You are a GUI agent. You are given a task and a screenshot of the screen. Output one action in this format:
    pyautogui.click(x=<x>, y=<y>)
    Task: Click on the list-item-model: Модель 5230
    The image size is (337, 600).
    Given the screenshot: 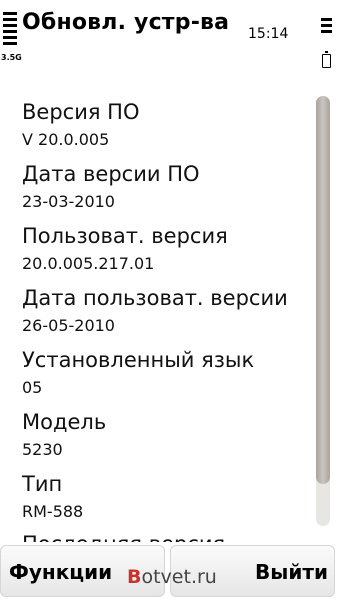 What is the action you would take?
    pyautogui.click(x=64, y=435)
    